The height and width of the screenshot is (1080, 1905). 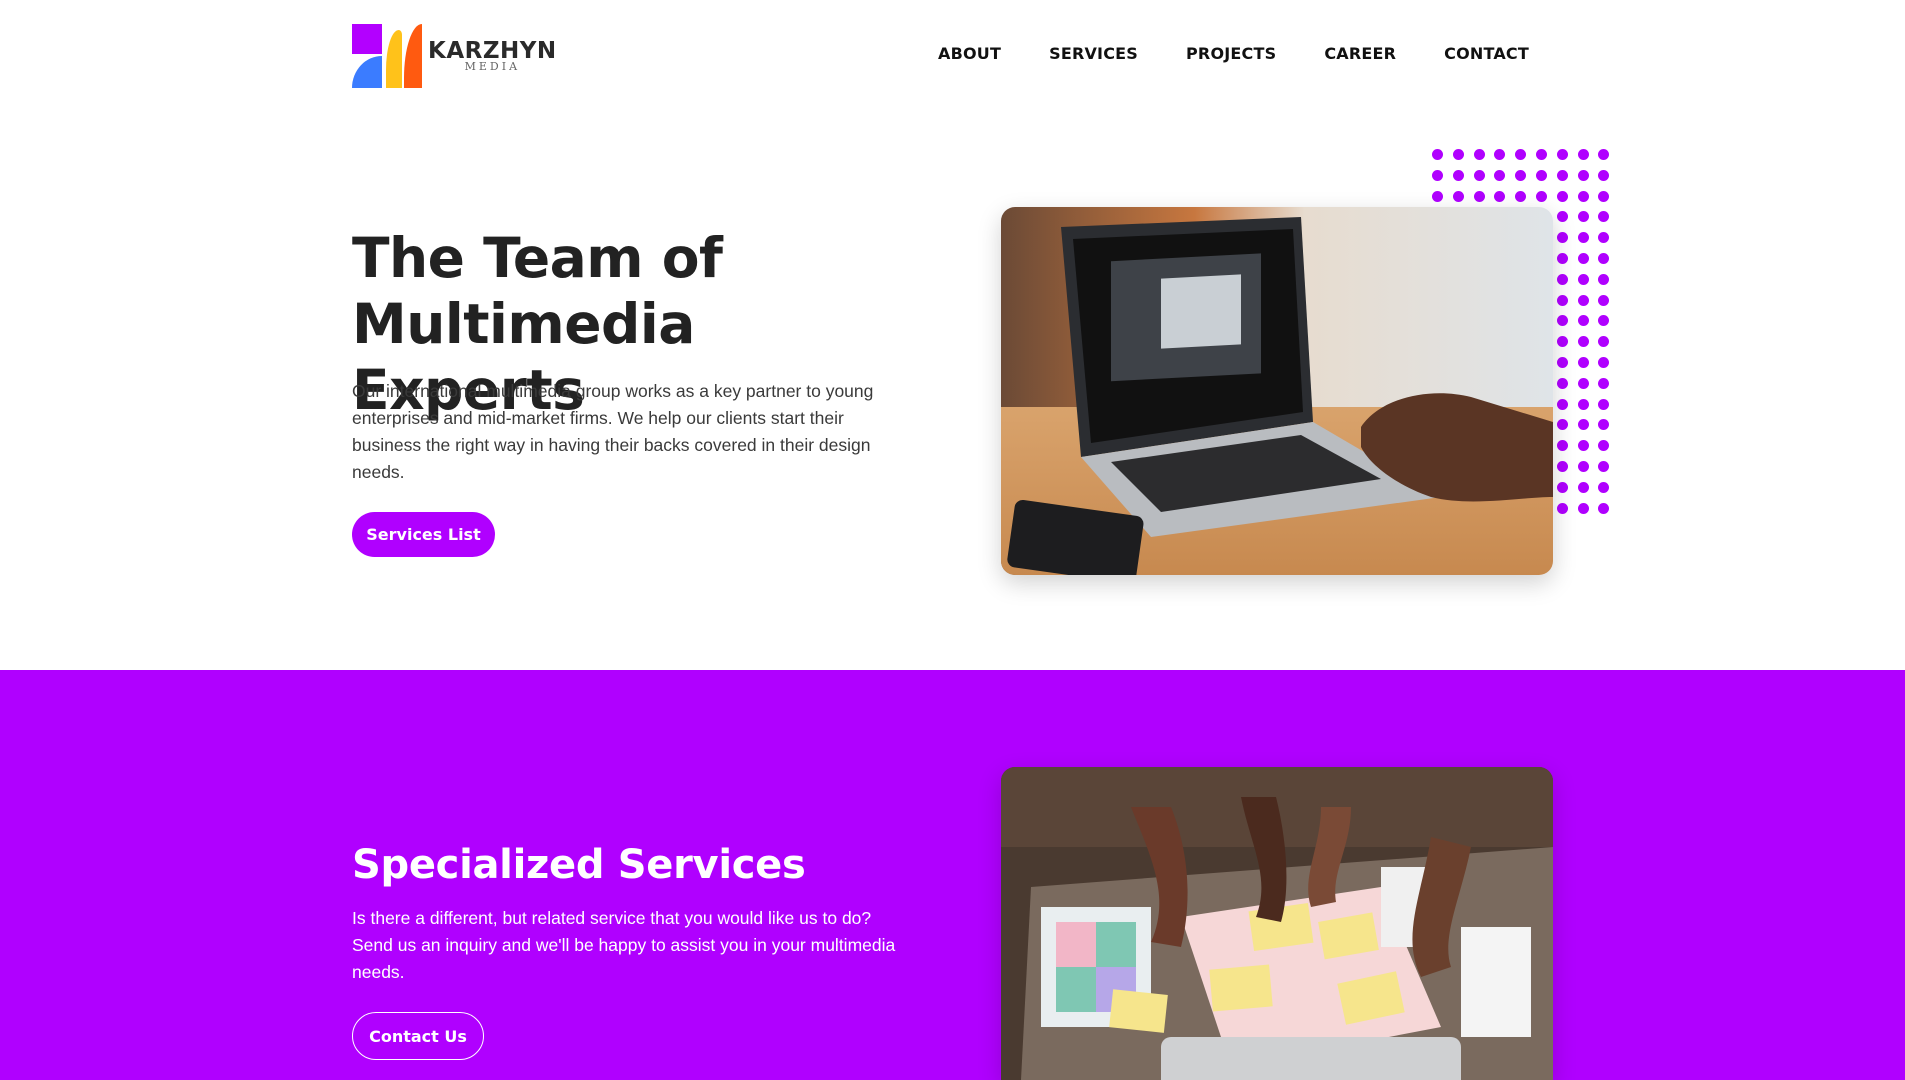 I want to click on laptop-photo, so click(x=1277, y=391).